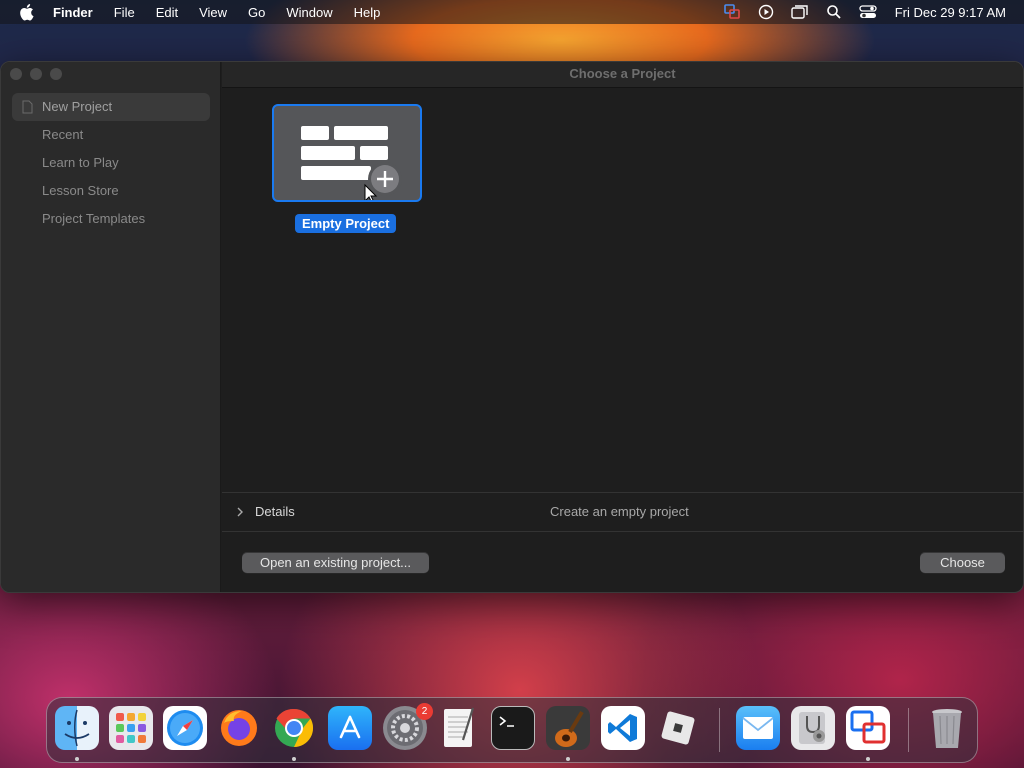 This screenshot has height=768, width=1024. I want to click on zoom-button, so click(56, 74).